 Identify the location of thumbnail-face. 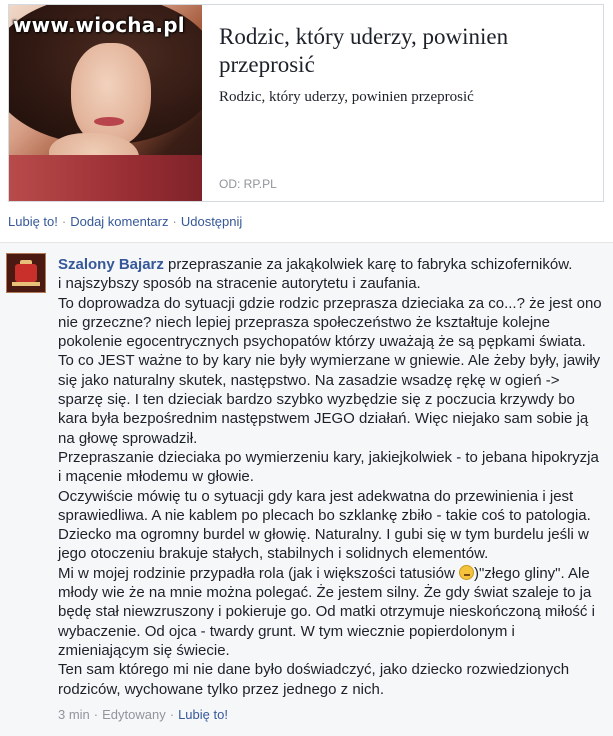
(111, 95).